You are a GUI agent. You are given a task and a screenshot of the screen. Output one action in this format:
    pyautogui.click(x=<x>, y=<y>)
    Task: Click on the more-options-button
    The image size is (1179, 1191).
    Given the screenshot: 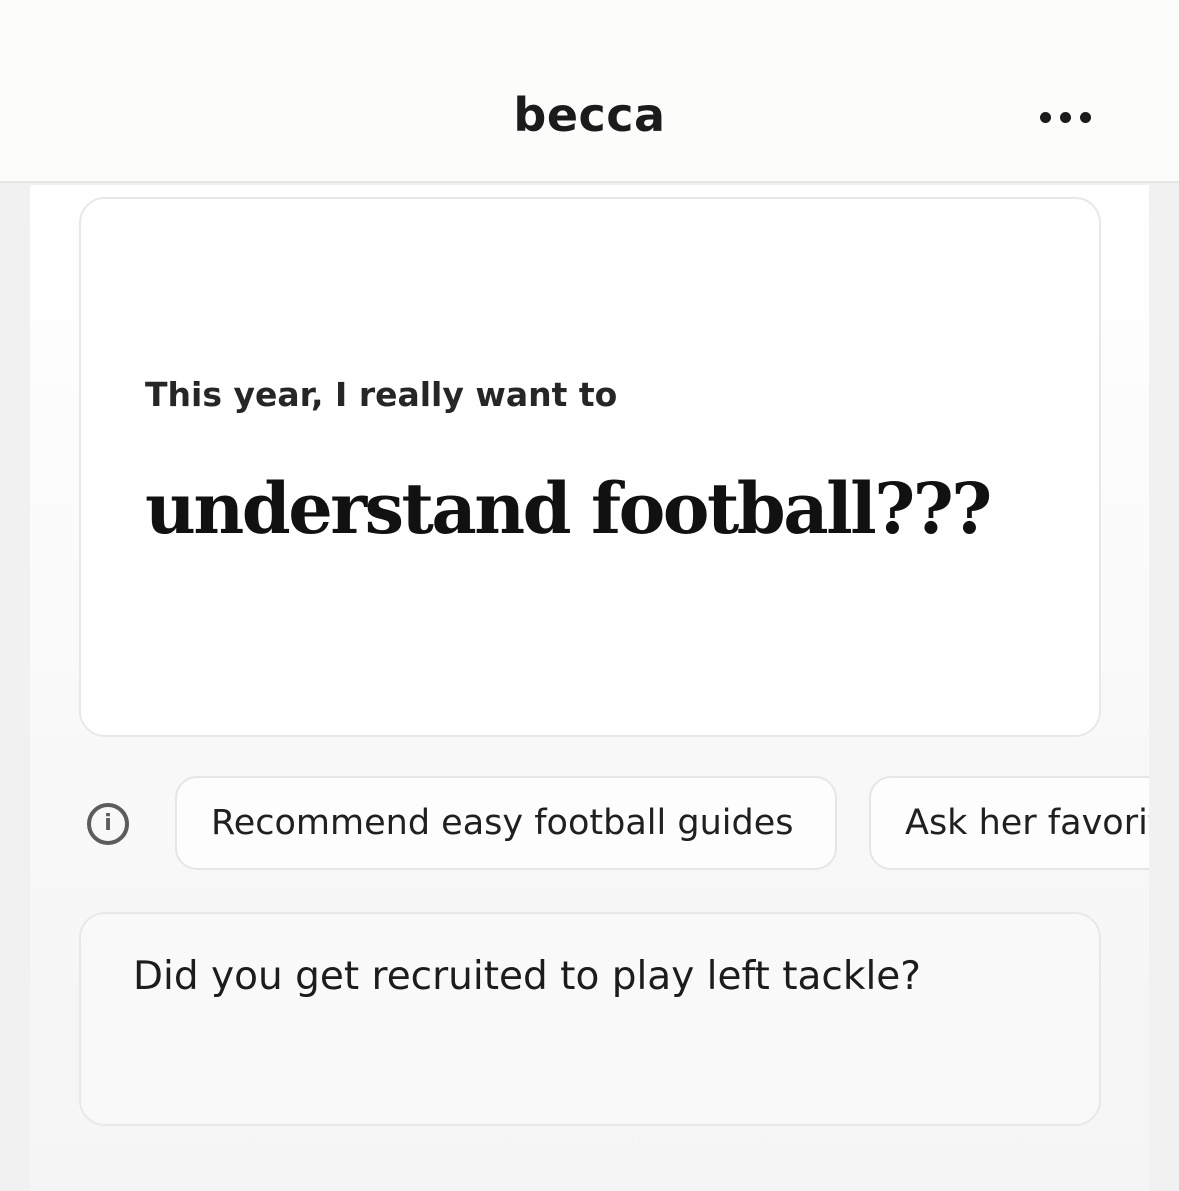 What is the action you would take?
    pyautogui.click(x=1065, y=117)
    